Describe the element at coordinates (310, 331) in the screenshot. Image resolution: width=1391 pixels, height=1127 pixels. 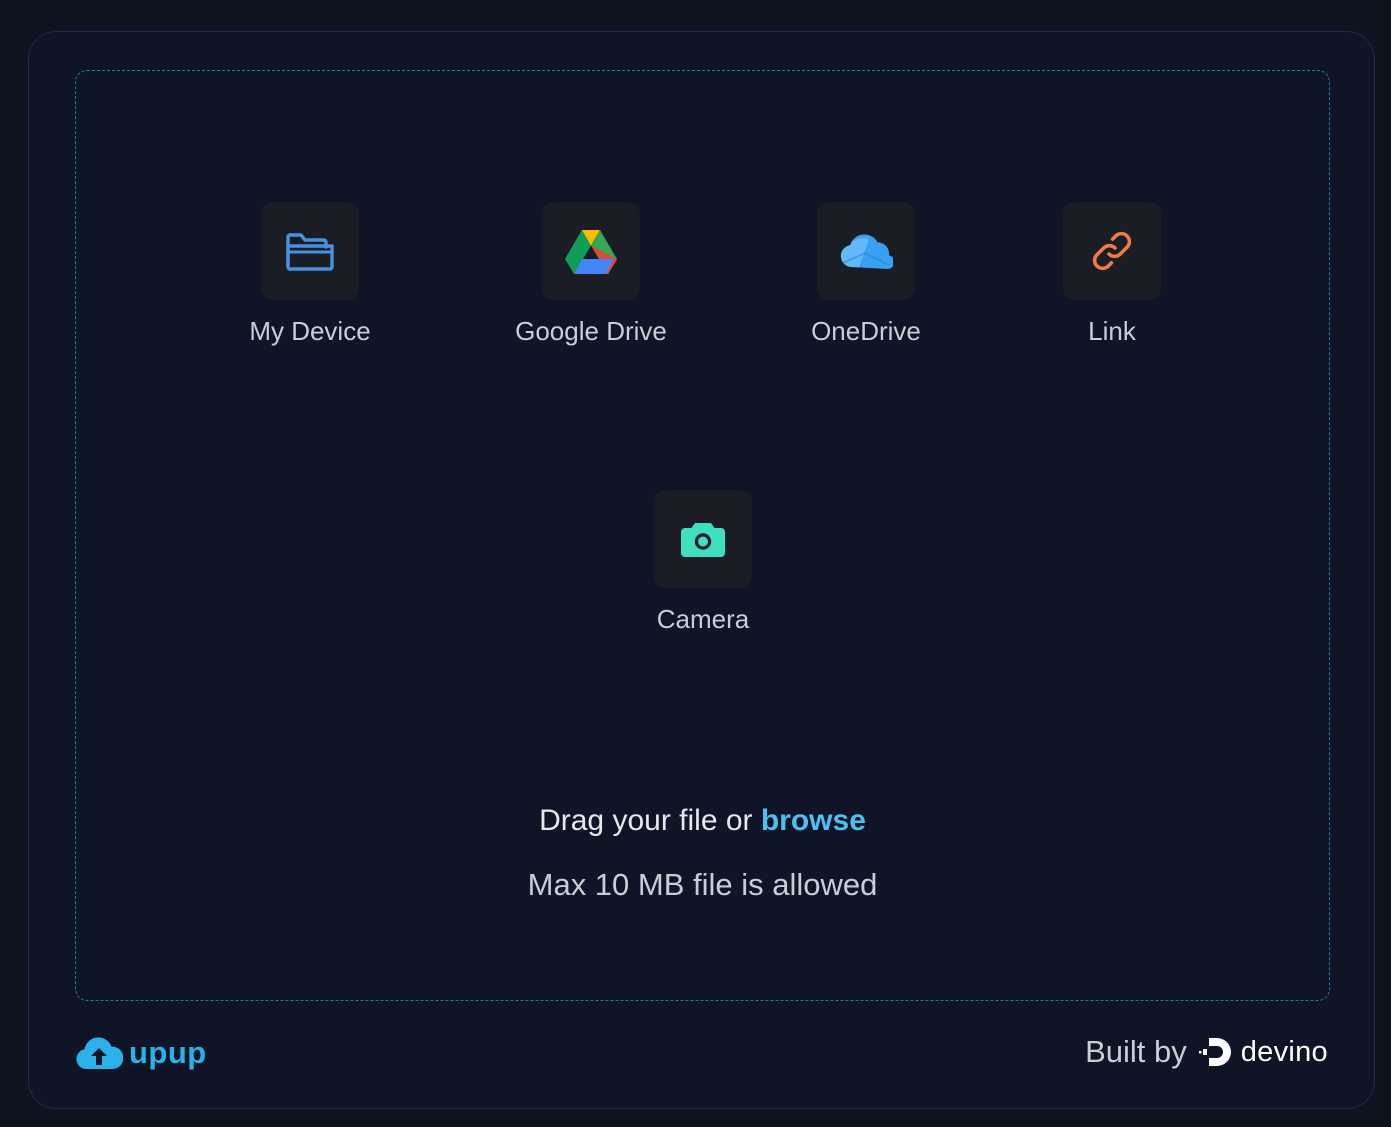
I see `source-label: My Device` at that location.